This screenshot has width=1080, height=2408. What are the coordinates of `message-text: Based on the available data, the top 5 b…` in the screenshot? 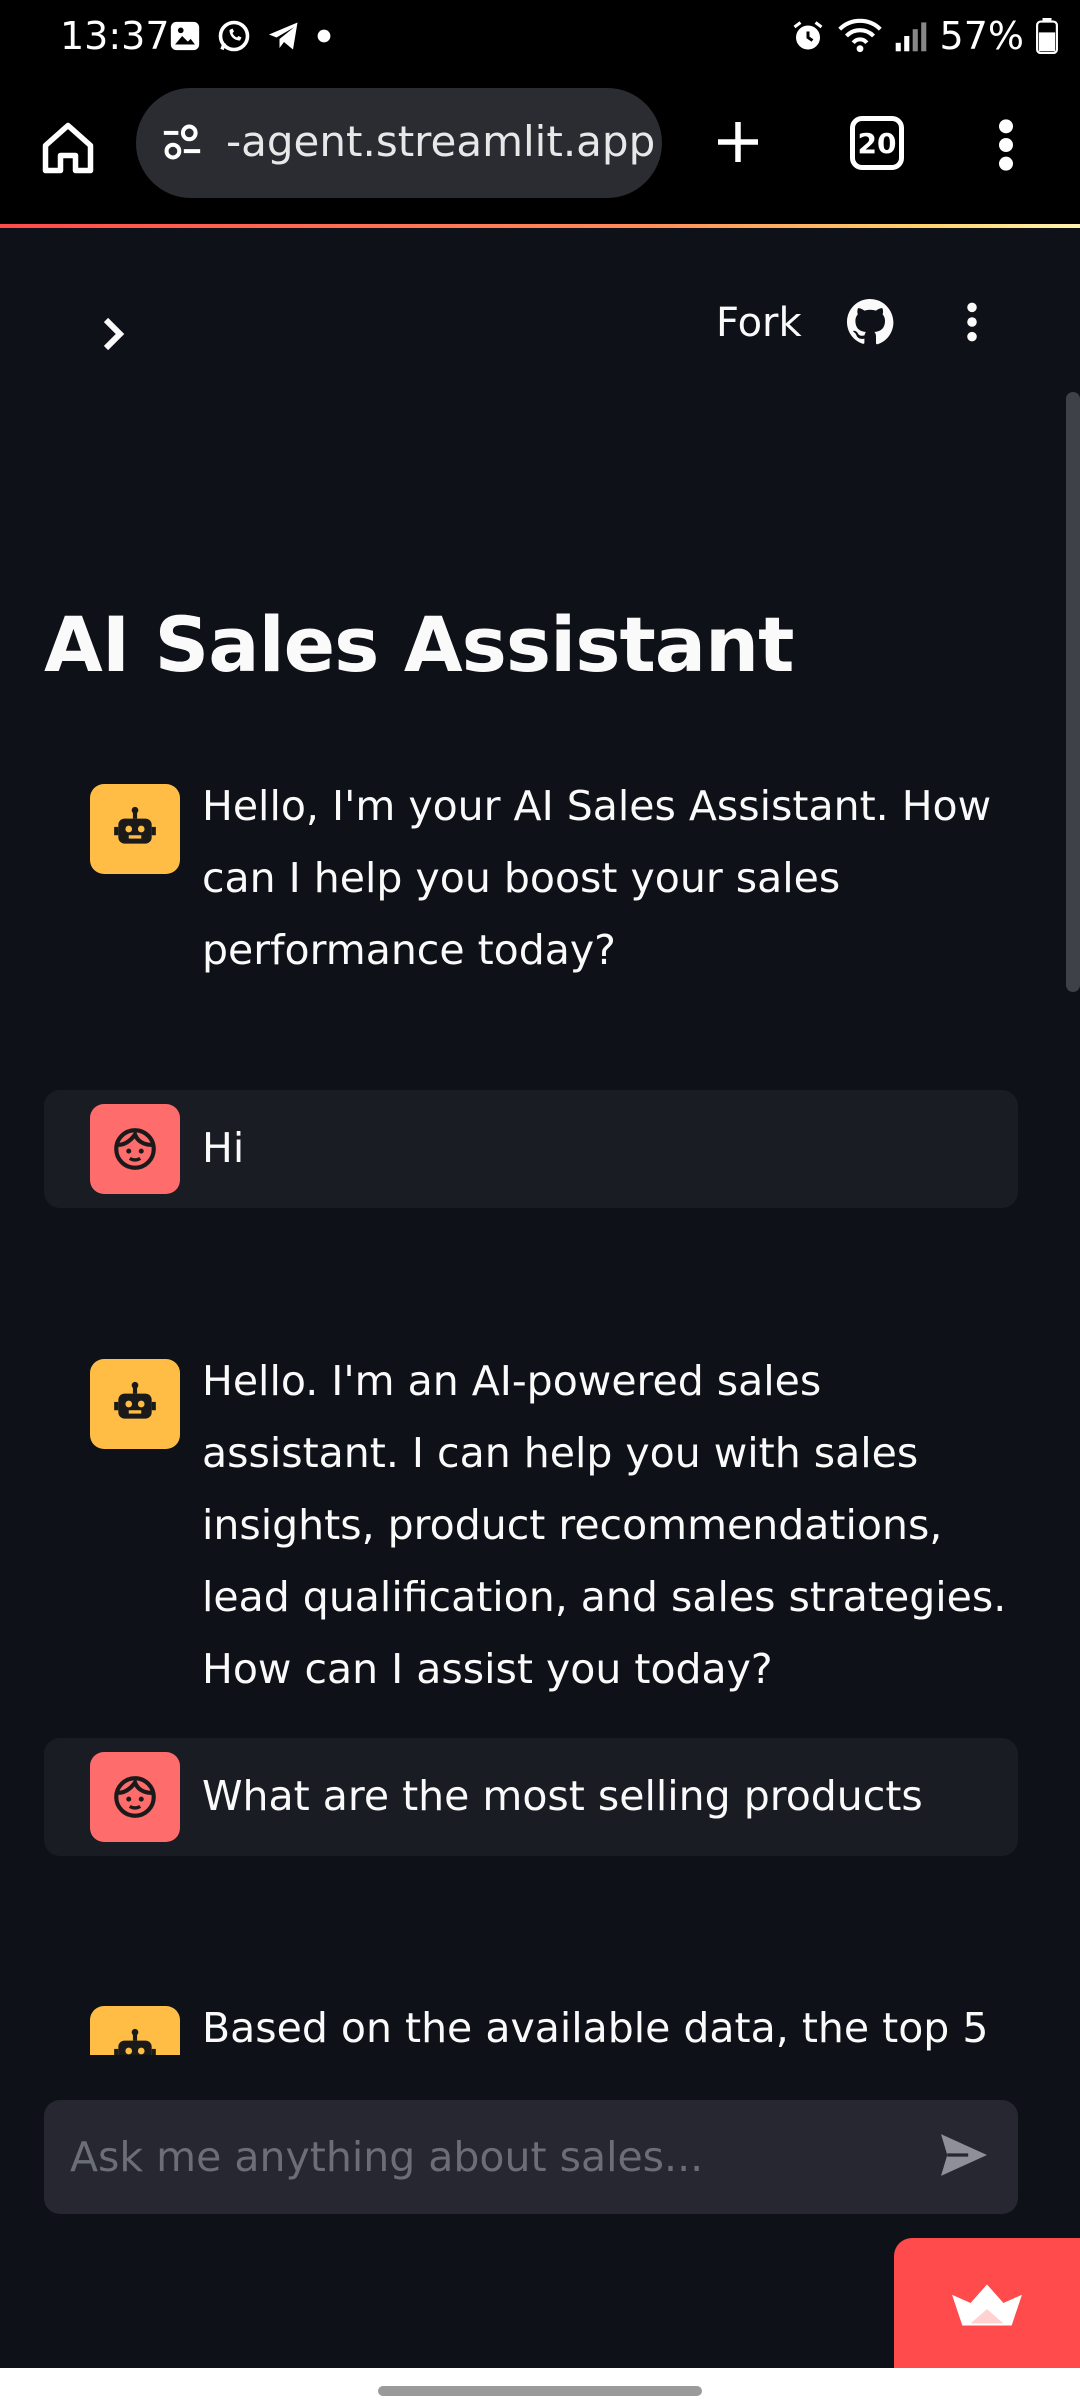 It's located at (595, 2028).